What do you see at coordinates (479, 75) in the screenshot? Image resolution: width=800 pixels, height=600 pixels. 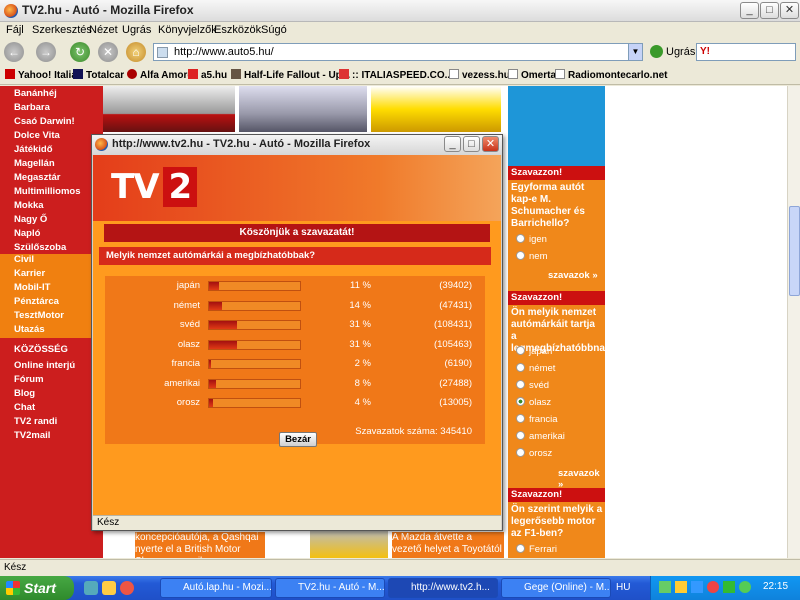 I see `bookmark-vezess: vezess.hu` at bounding box center [479, 75].